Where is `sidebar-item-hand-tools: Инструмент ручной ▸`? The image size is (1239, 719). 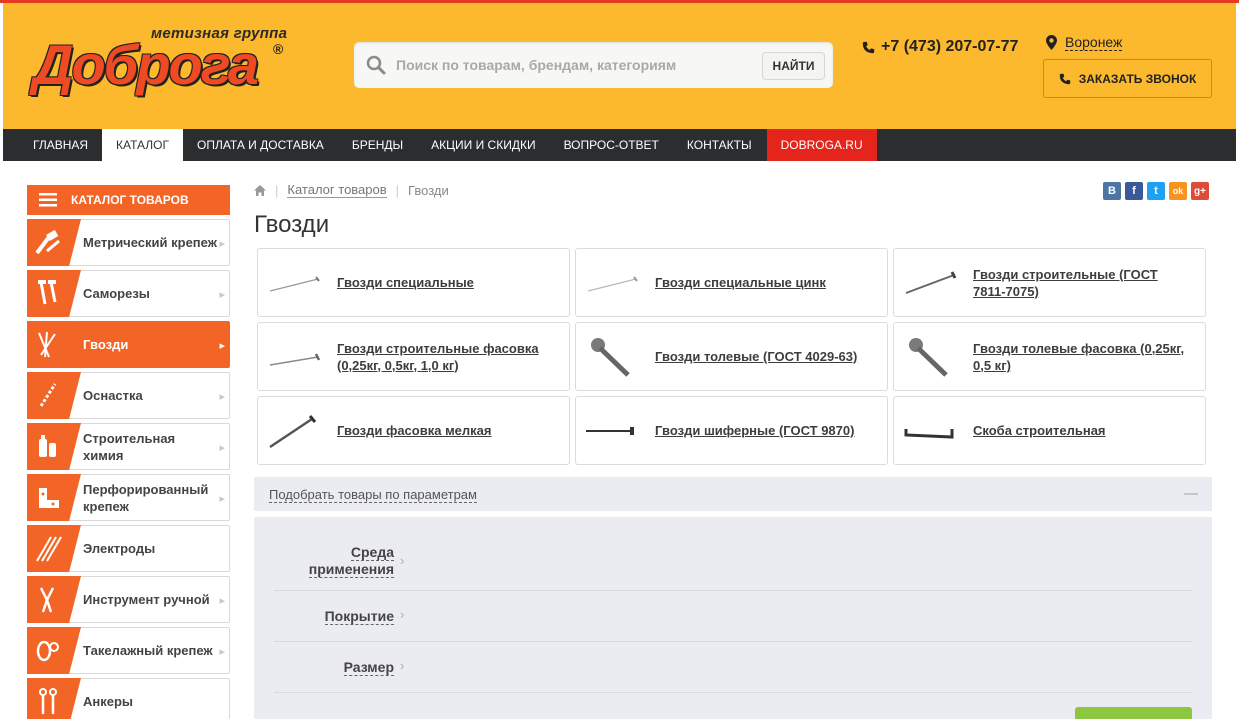
sidebar-item-hand-tools: Инструмент ручной ▸ is located at coordinates (128, 599).